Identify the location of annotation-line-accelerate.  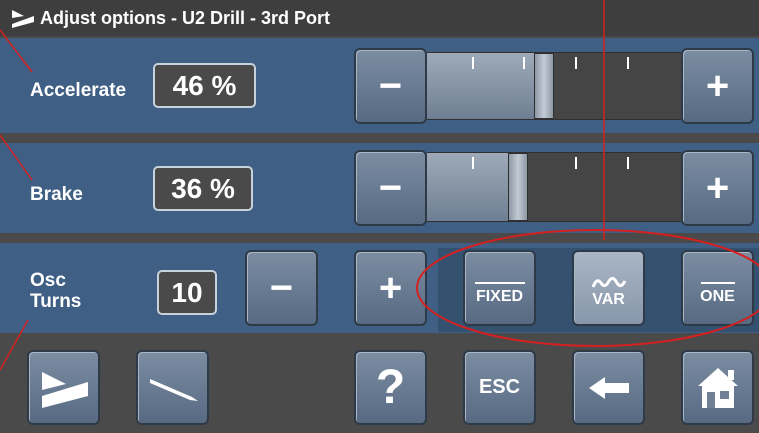
(16, 51).